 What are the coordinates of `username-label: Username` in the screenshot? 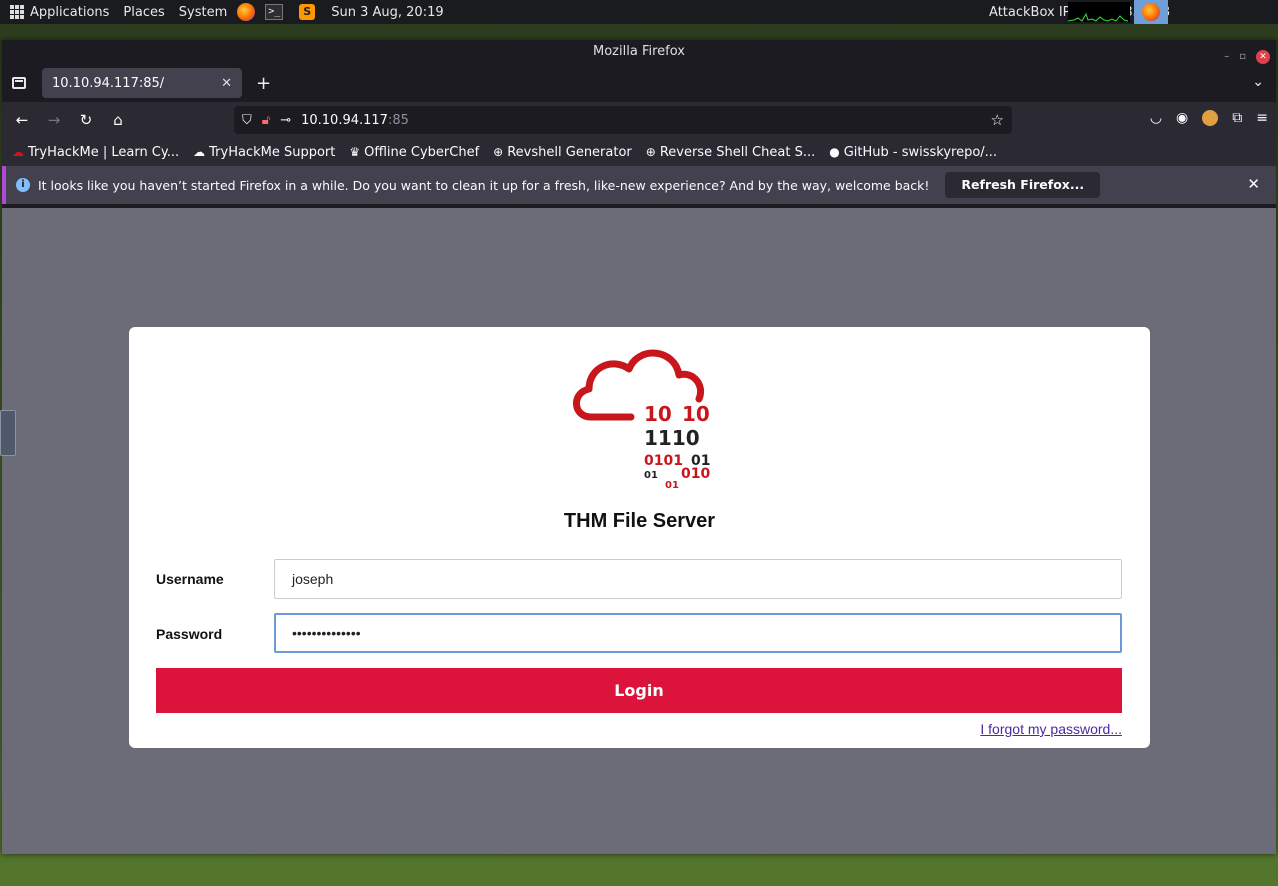 It's located at (190, 579).